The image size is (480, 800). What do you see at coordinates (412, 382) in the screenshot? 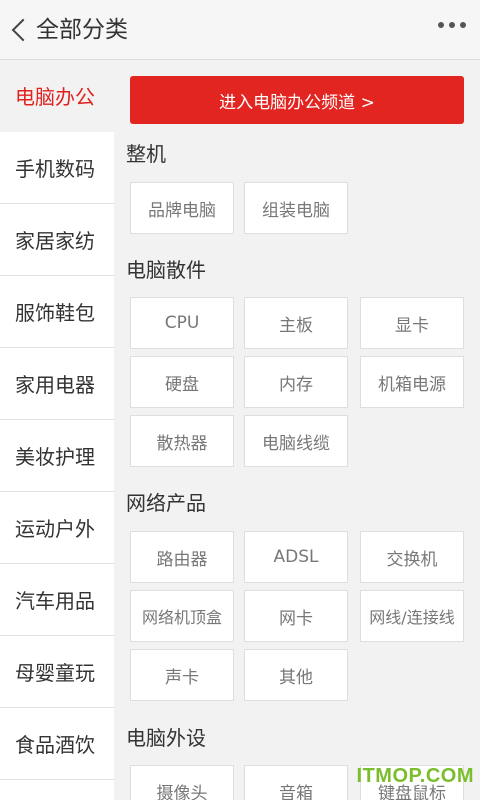
I see `tag-case-psu: 机箱电源` at bounding box center [412, 382].